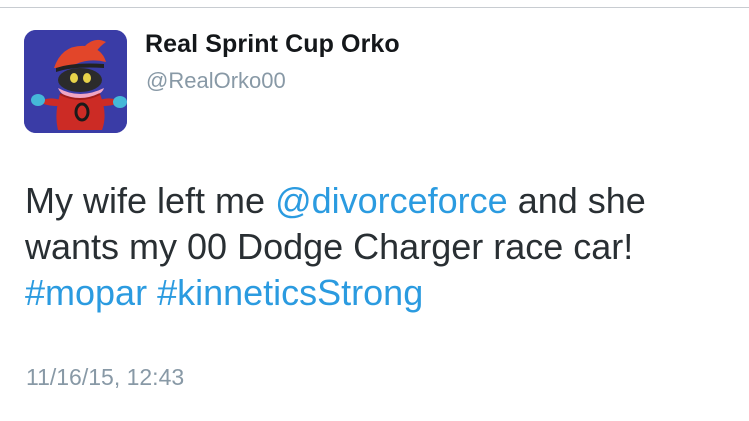 This screenshot has height=421, width=749. Describe the element at coordinates (391, 200) in the screenshot. I see `mention-link: @divorceforce` at that location.